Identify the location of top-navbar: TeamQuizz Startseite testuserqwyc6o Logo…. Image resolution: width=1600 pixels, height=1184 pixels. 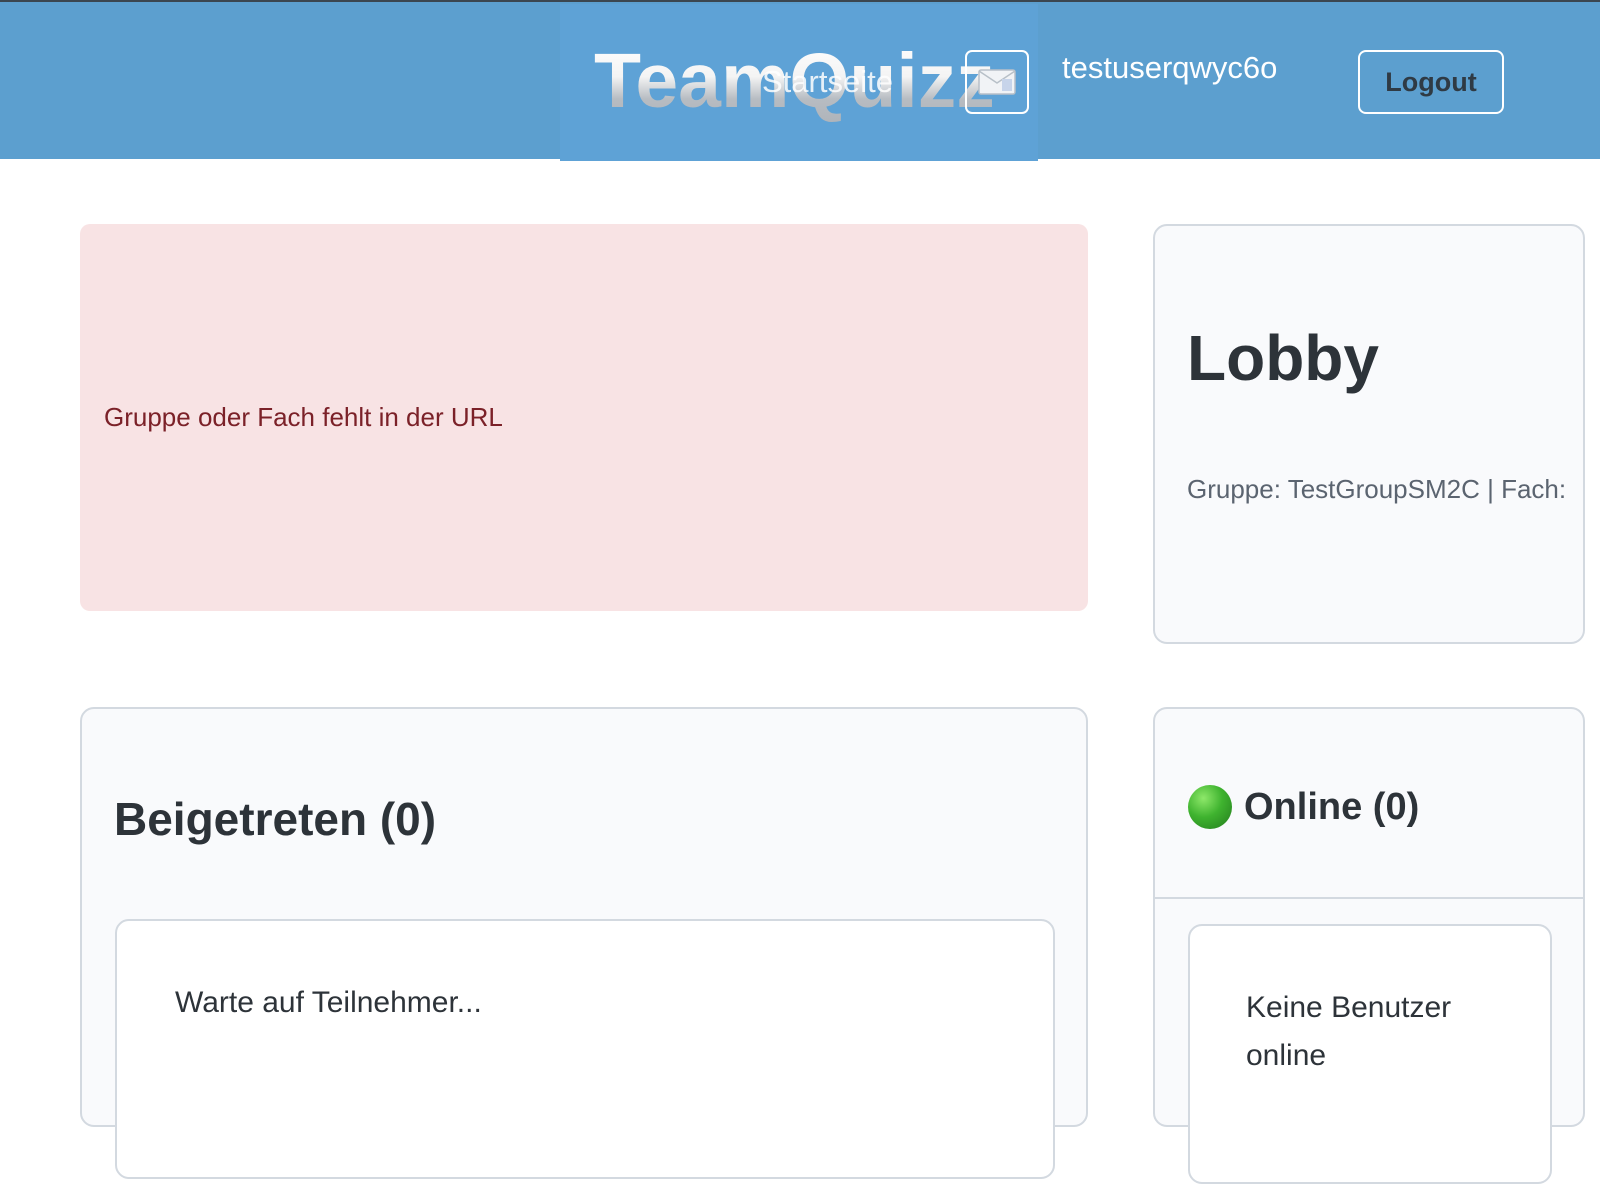
(800, 80).